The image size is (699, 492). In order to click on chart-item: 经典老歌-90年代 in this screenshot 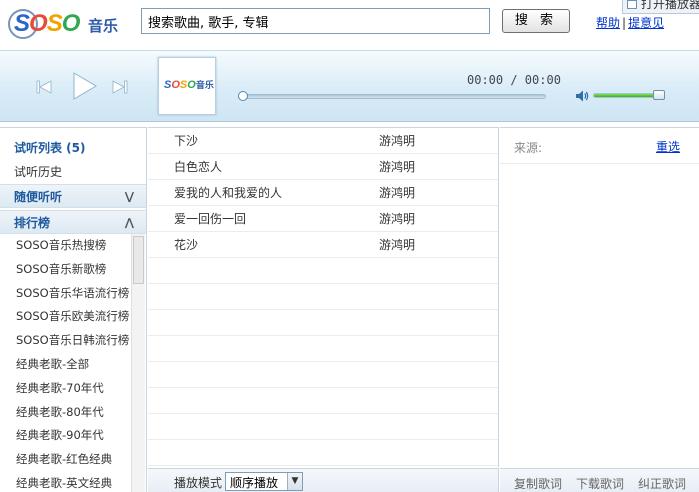, I will do `click(65, 436)`.